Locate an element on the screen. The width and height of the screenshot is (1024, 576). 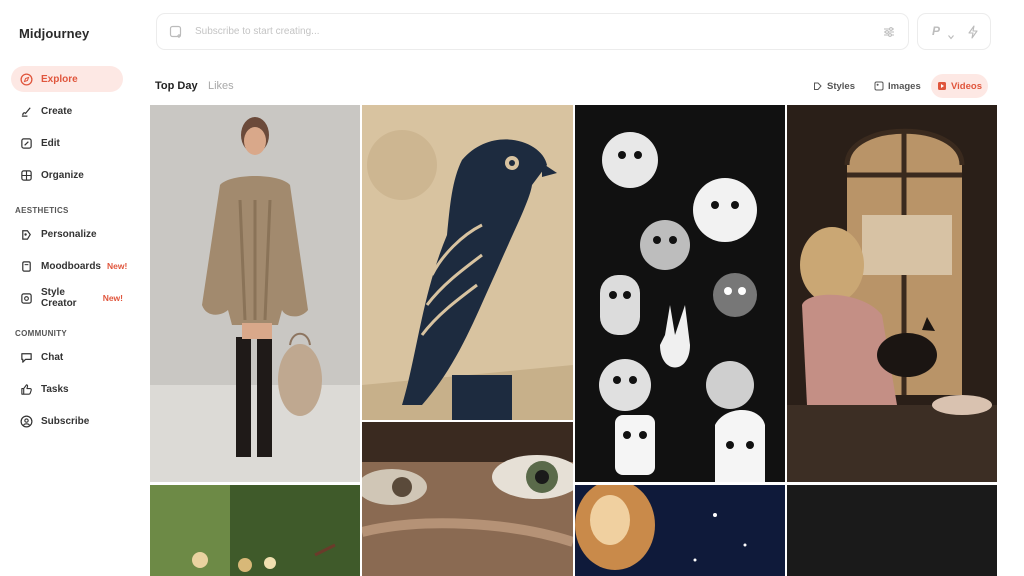
nav-tasks: Tasks is located at coordinates (67, 389).